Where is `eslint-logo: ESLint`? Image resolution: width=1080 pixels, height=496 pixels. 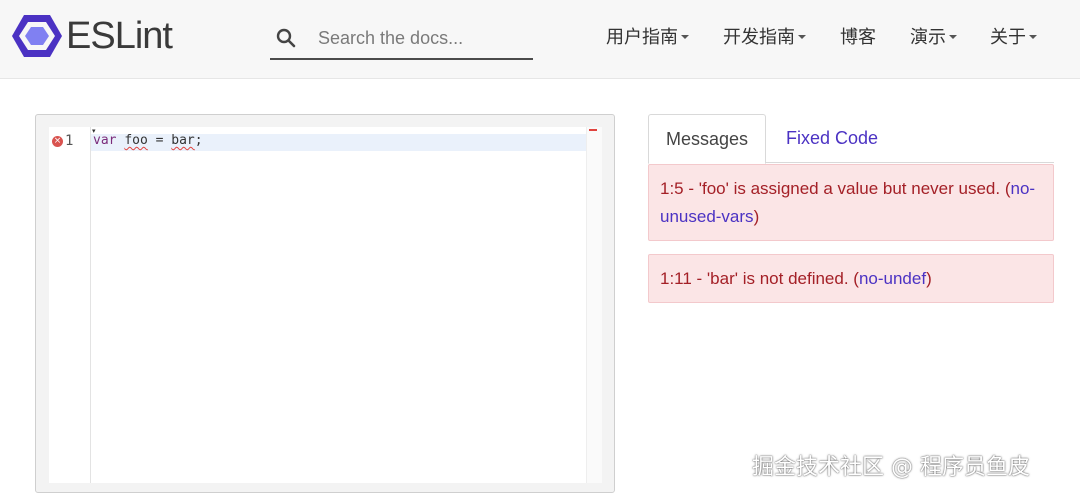
eslint-logo: ESLint is located at coordinates (92, 36).